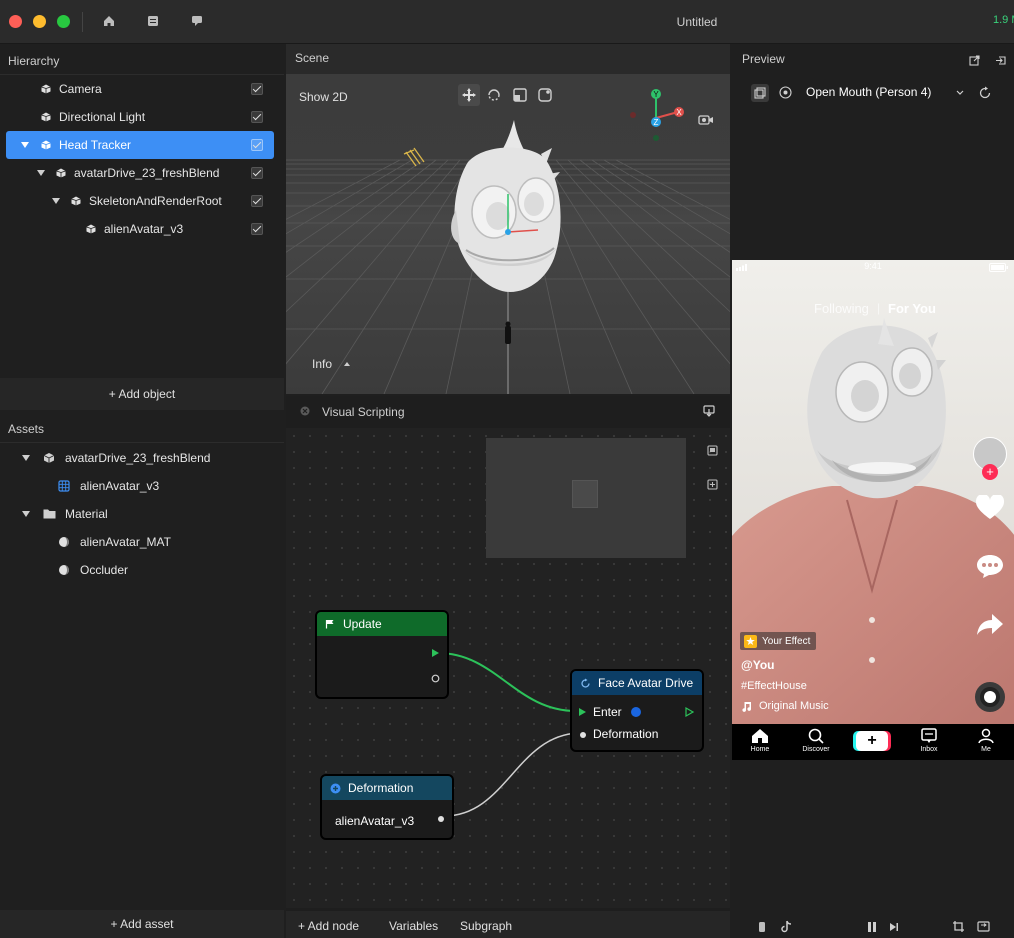  What do you see at coordinates (142, 924) in the screenshot?
I see `add-asset-button: + Add asset` at bounding box center [142, 924].